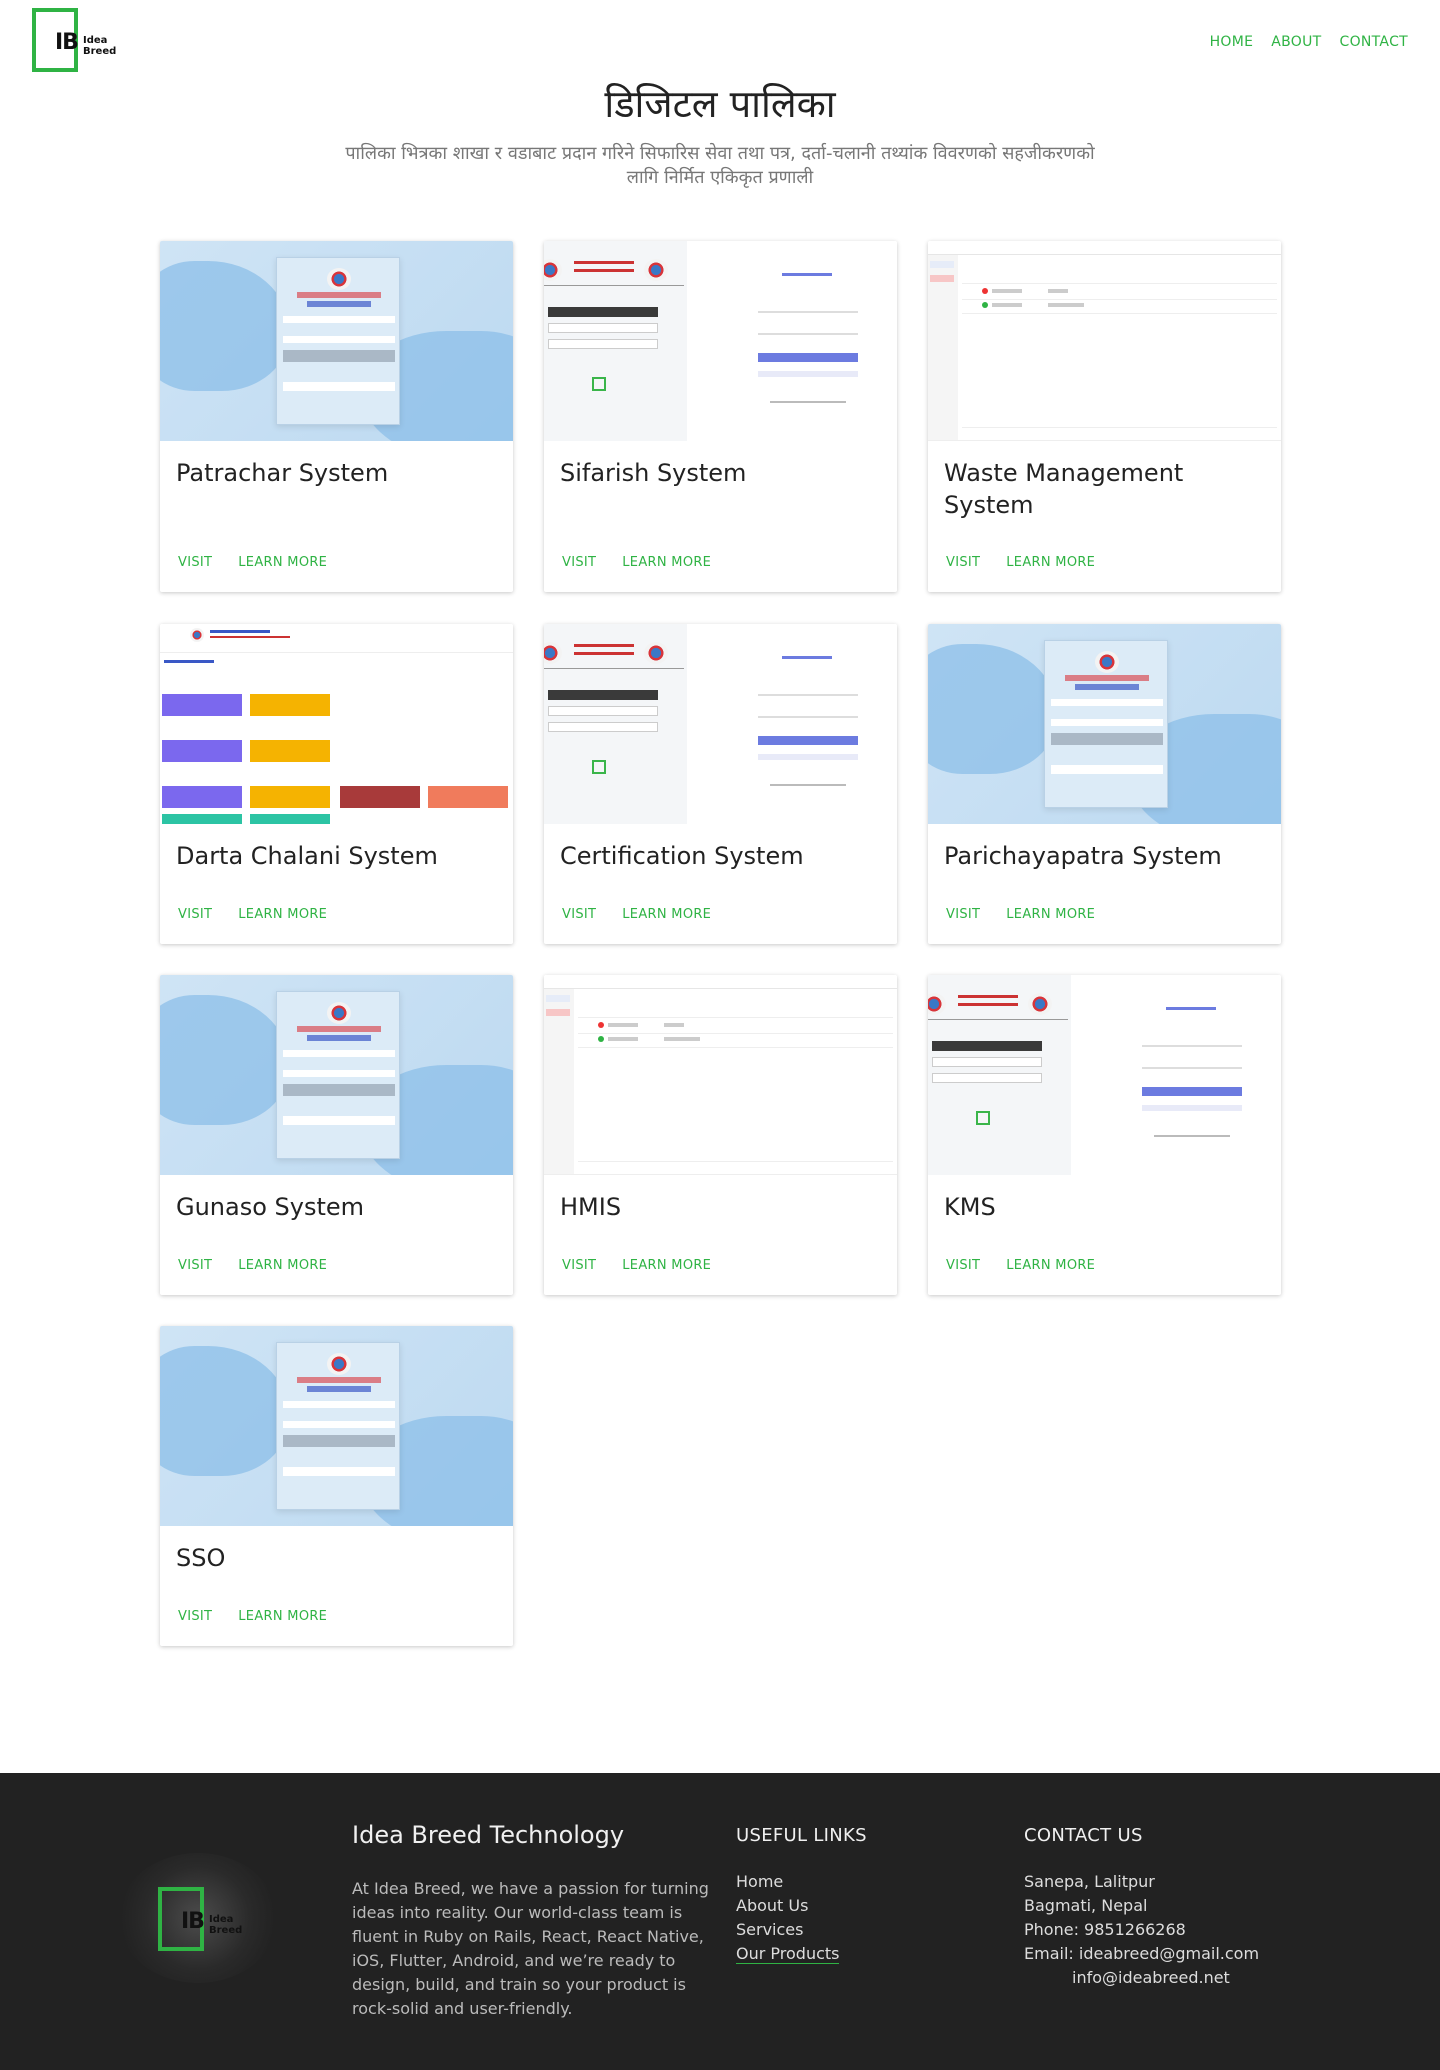 The height and width of the screenshot is (2070, 1440). I want to click on product-title: Darta Chalani System, so click(307, 856).